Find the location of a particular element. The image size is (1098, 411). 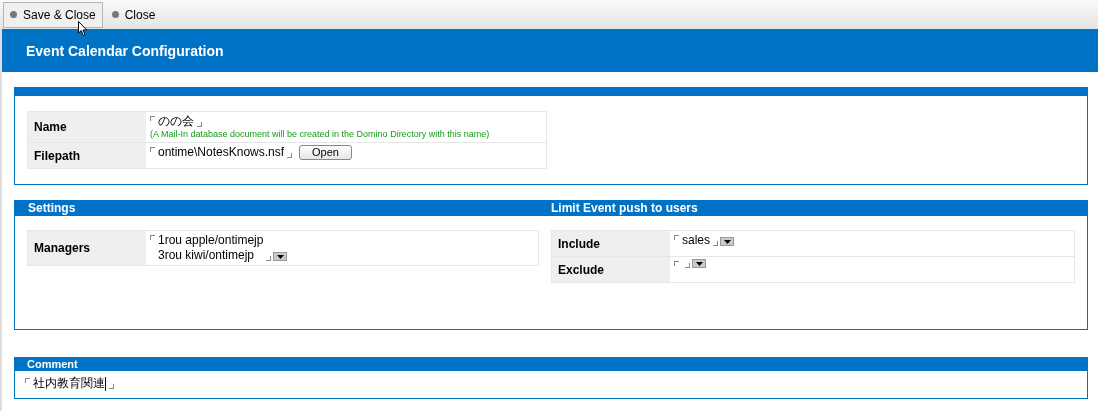

field-label: Name is located at coordinates (87, 127).